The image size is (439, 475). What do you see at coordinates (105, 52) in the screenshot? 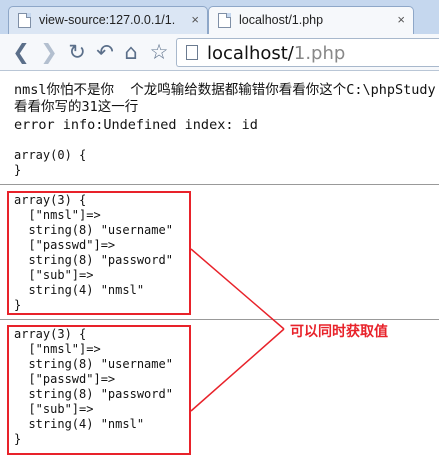
I see `undo-icon: ↶` at bounding box center [105, 52].